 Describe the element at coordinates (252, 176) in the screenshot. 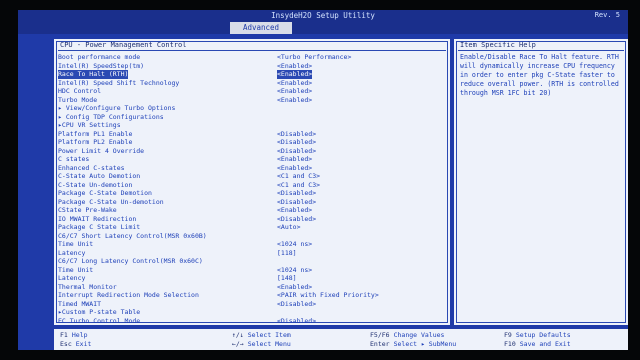

I see `setting-c-state-auto-demotion: C-State Auto Demotion <C1 and C3>` at that location.